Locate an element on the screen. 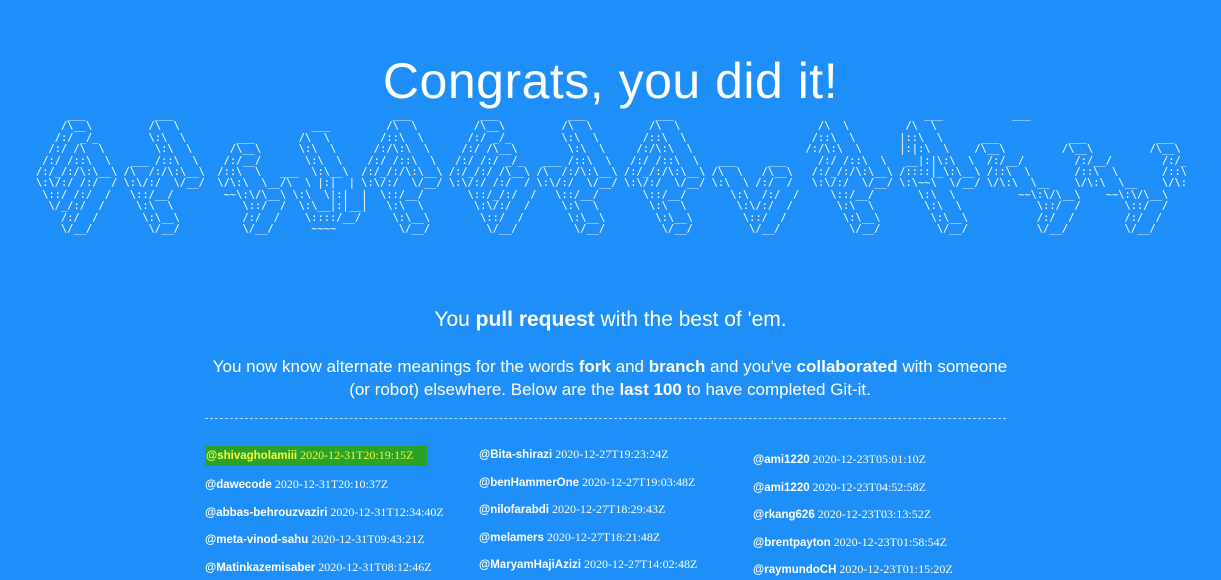  completion-timestamp: 2020-12-27T14:02:48Z is located at coordinates (640, 564).